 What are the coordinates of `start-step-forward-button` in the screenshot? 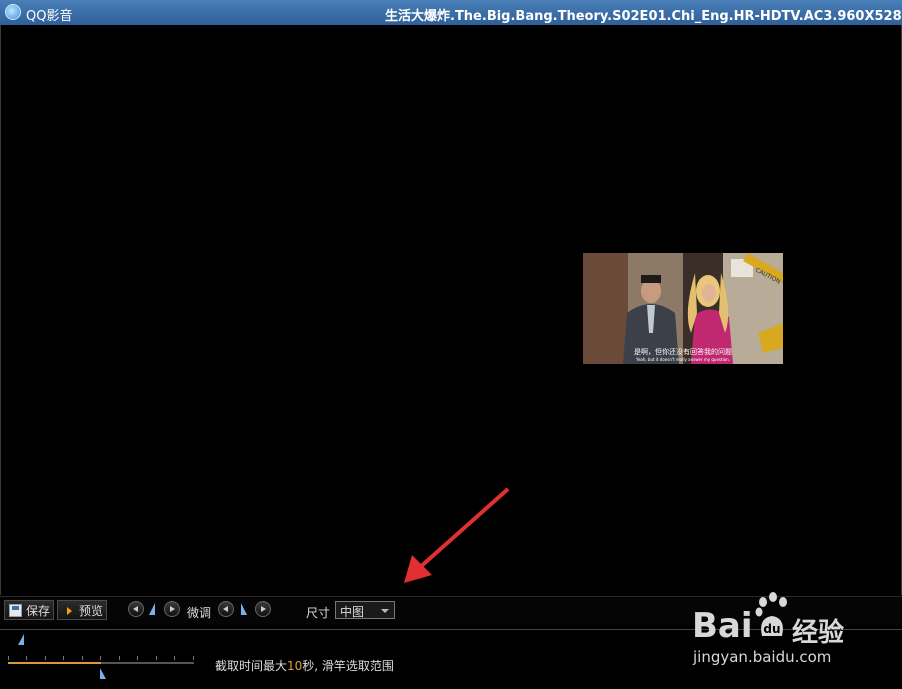 It's located at (172, 609).